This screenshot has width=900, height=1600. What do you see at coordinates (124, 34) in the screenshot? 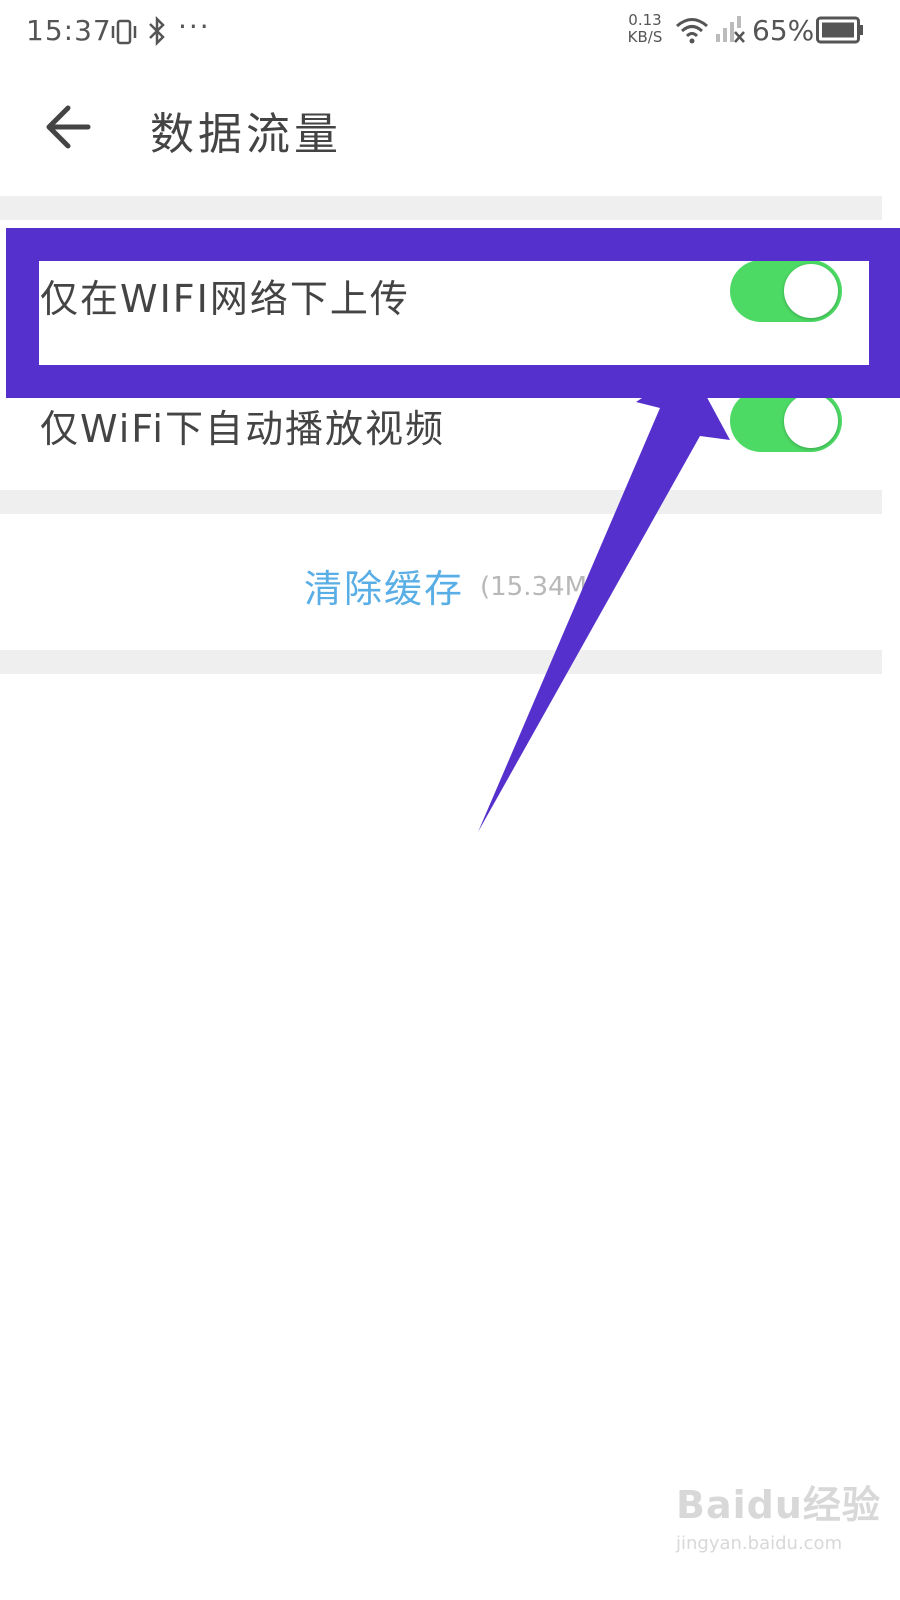
I see `vibrate-icon` at bounding box center [124, 34].